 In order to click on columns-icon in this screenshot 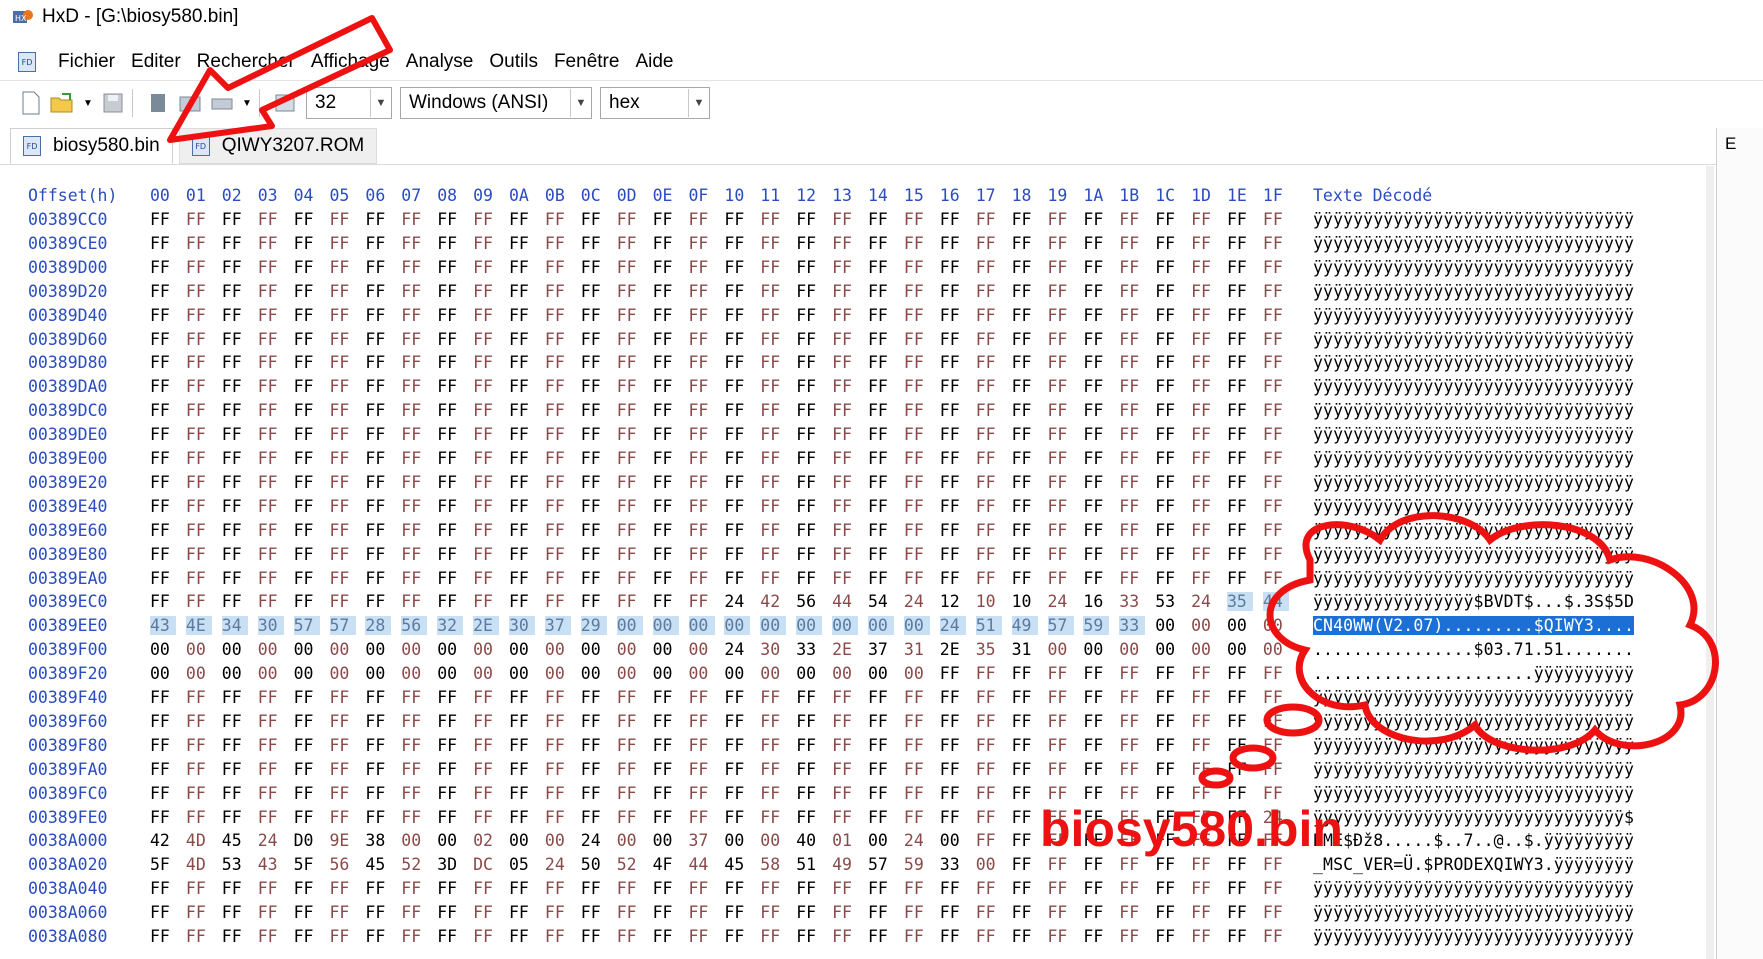, I will do `click(285, 103)`.